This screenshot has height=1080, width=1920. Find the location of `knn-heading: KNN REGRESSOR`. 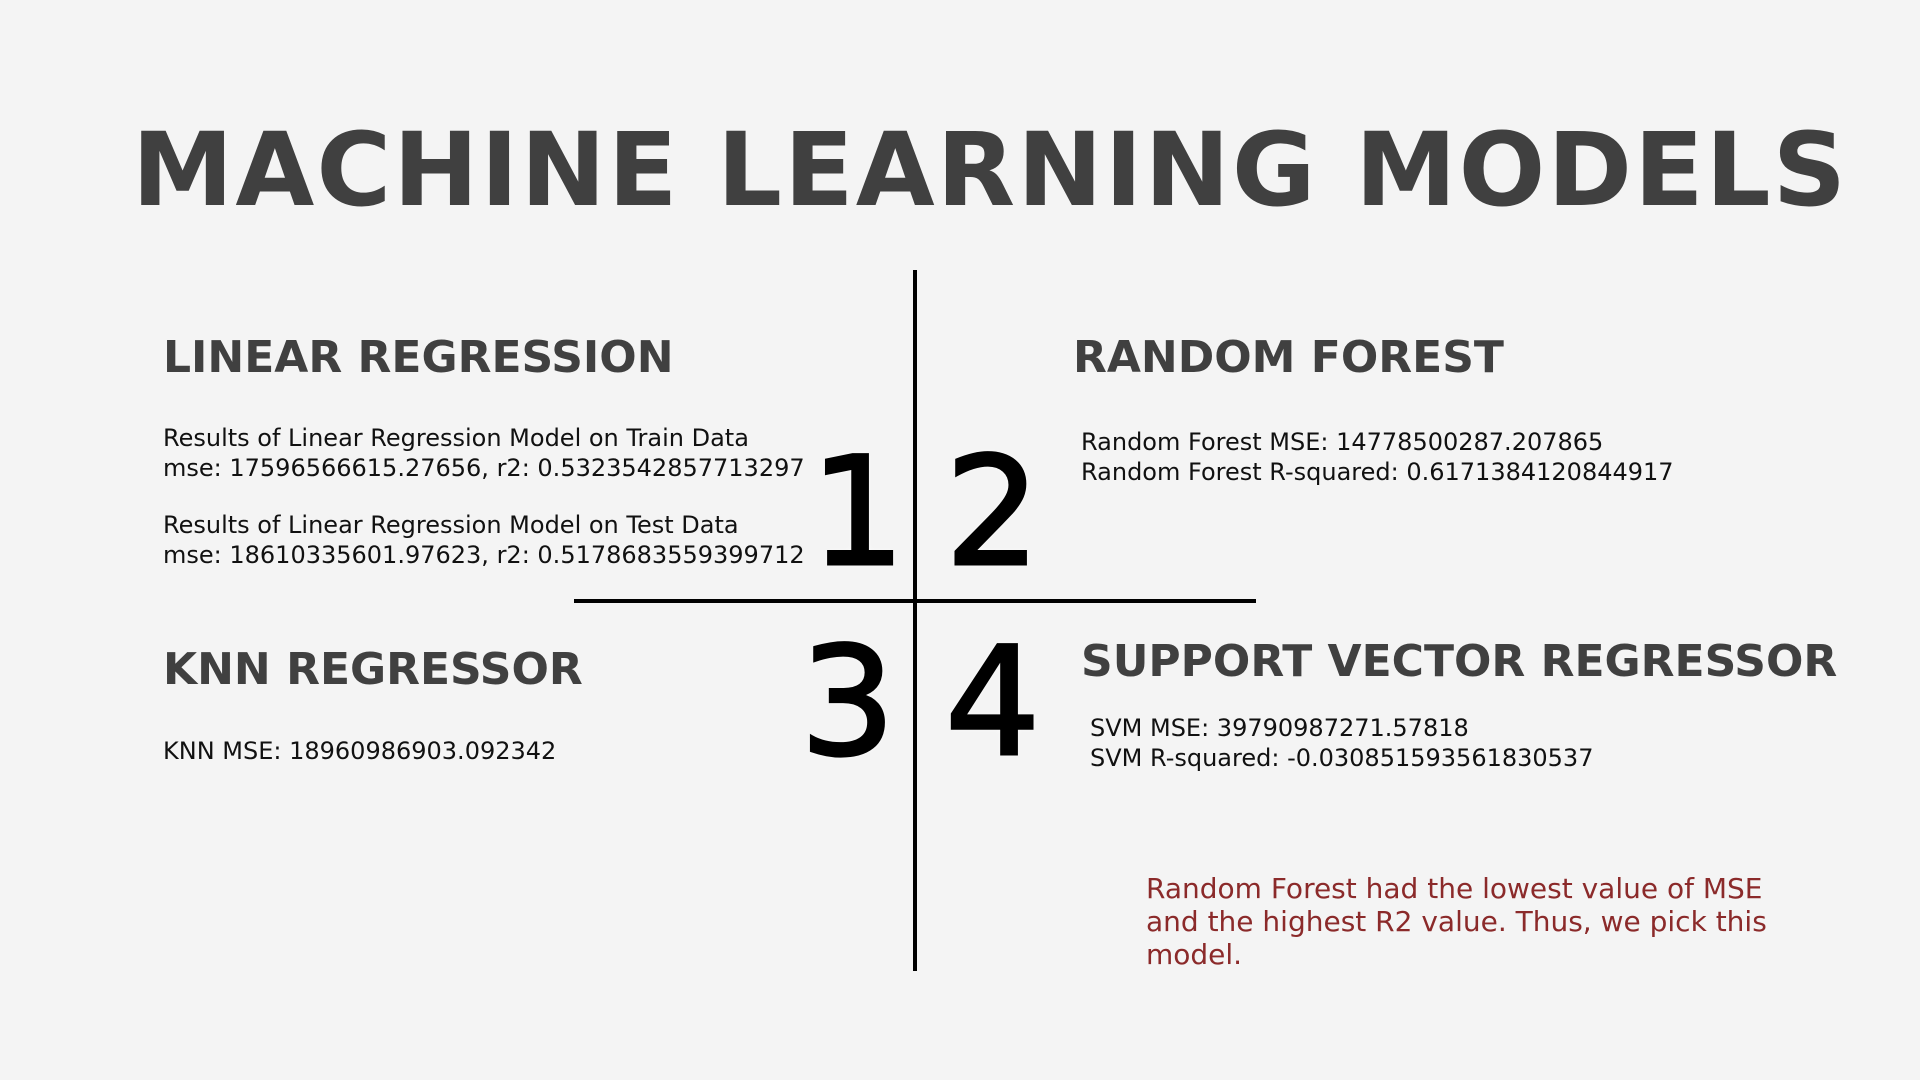

knn-heading: KNN REGRESSOR is located at coordinates (373, 669).